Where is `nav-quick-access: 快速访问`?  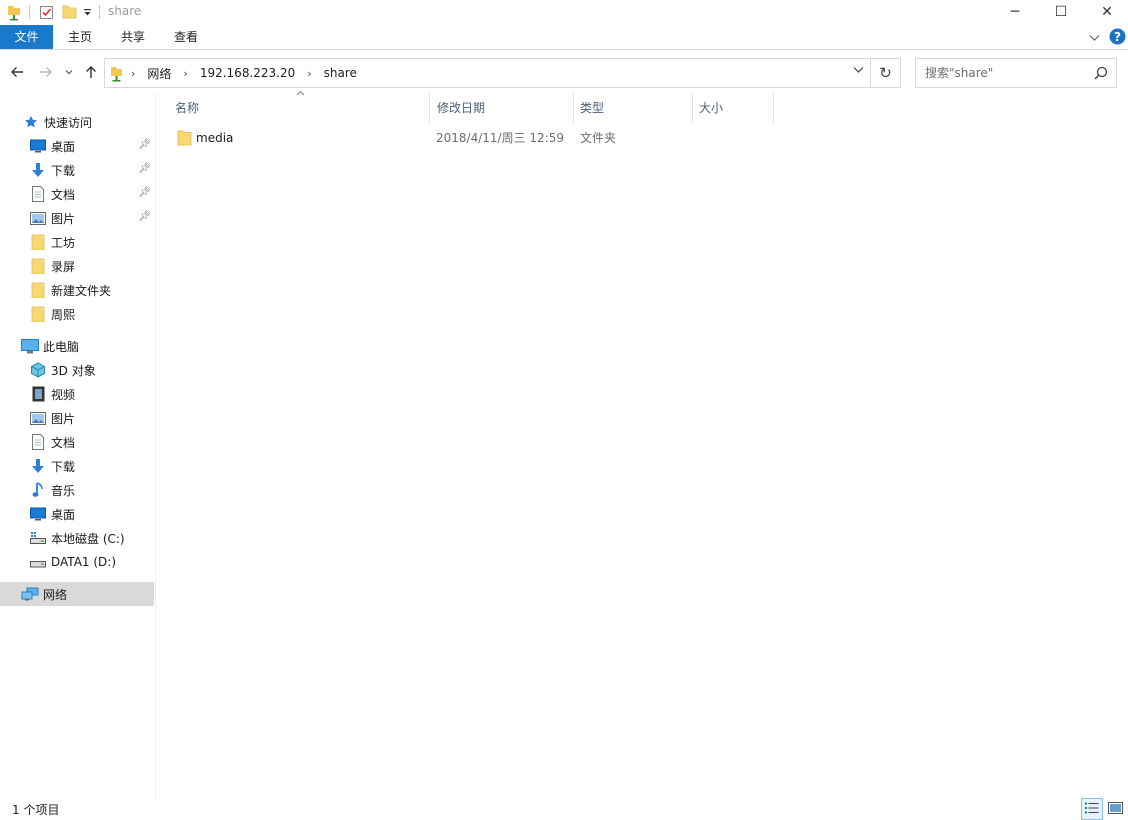
nav-quick-access: 快速访问 is located at coordinates (78, 122).